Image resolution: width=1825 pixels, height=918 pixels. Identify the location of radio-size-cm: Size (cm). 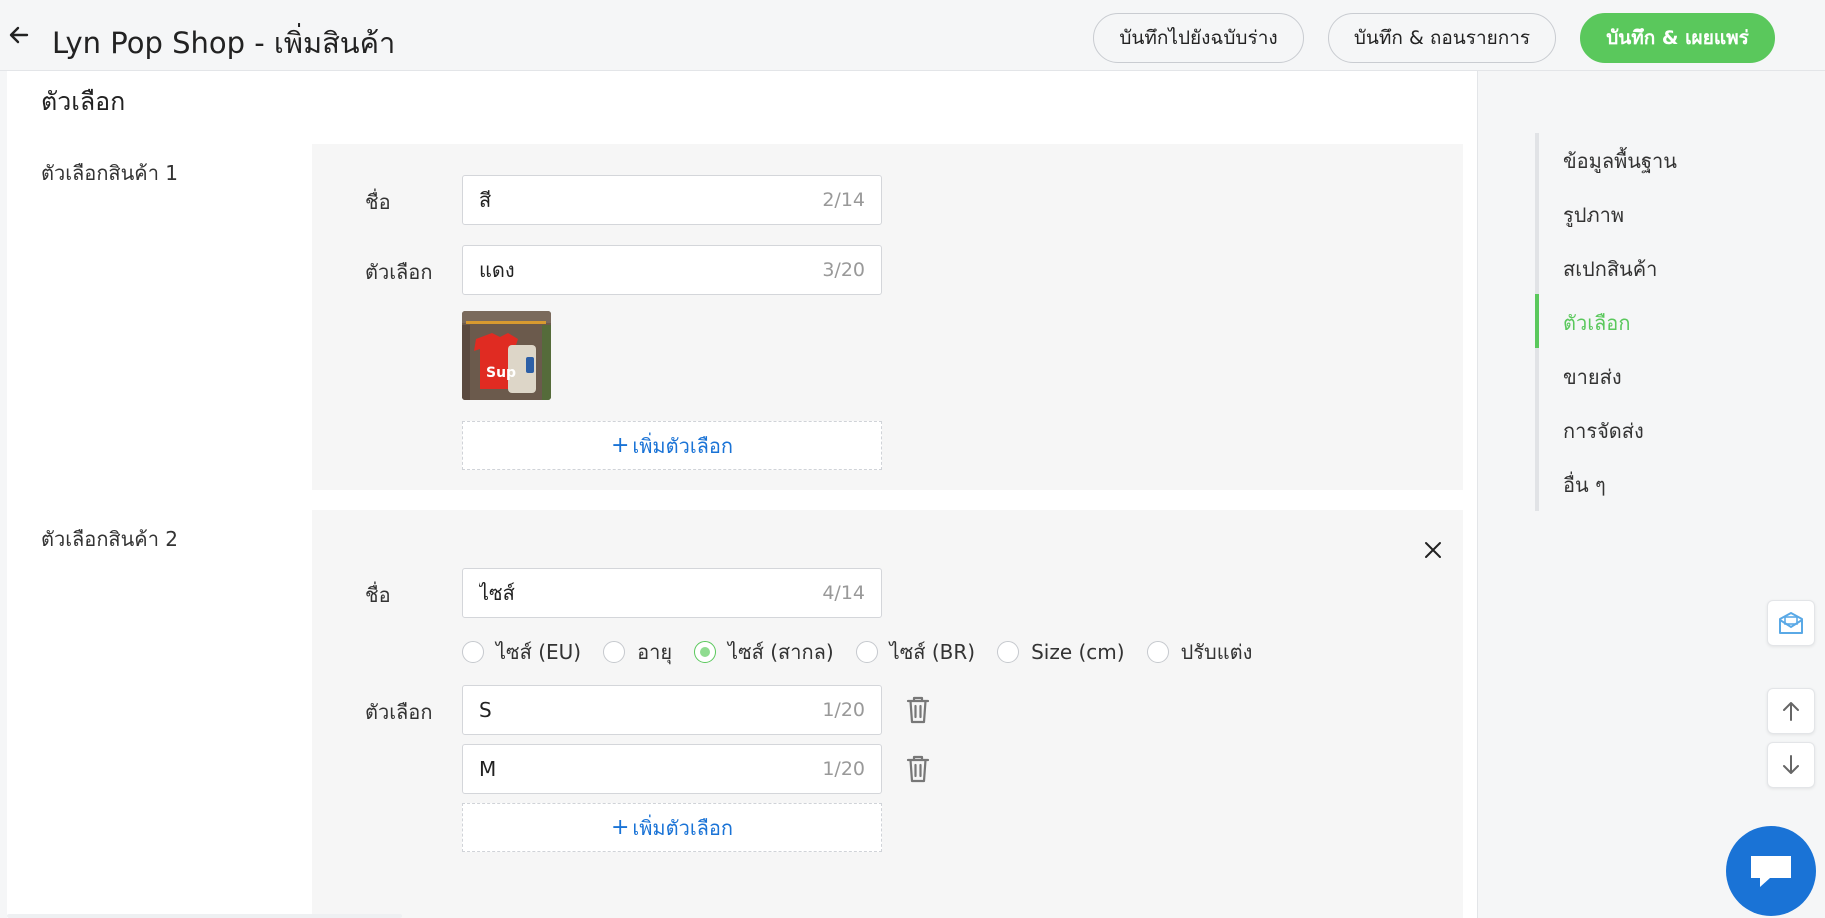
(1061, 652).